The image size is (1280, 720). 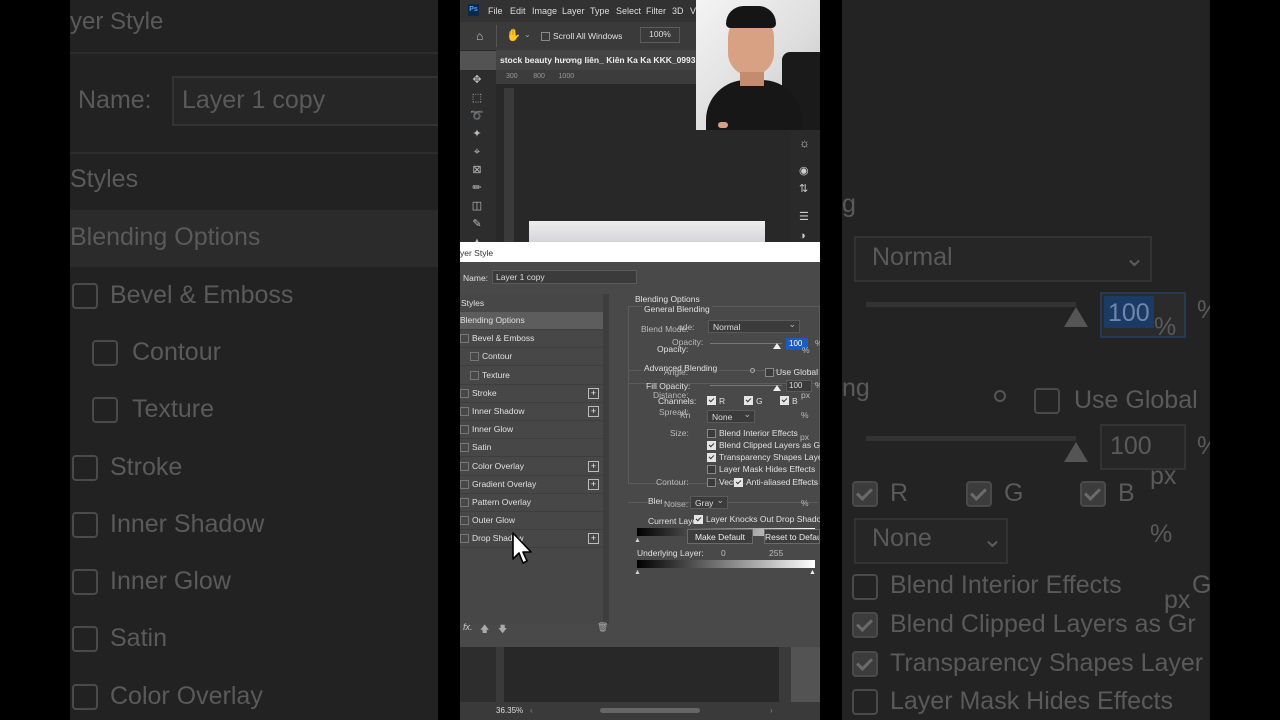 I want to click on channels-icon: ◉, so click(x=804, y=170).